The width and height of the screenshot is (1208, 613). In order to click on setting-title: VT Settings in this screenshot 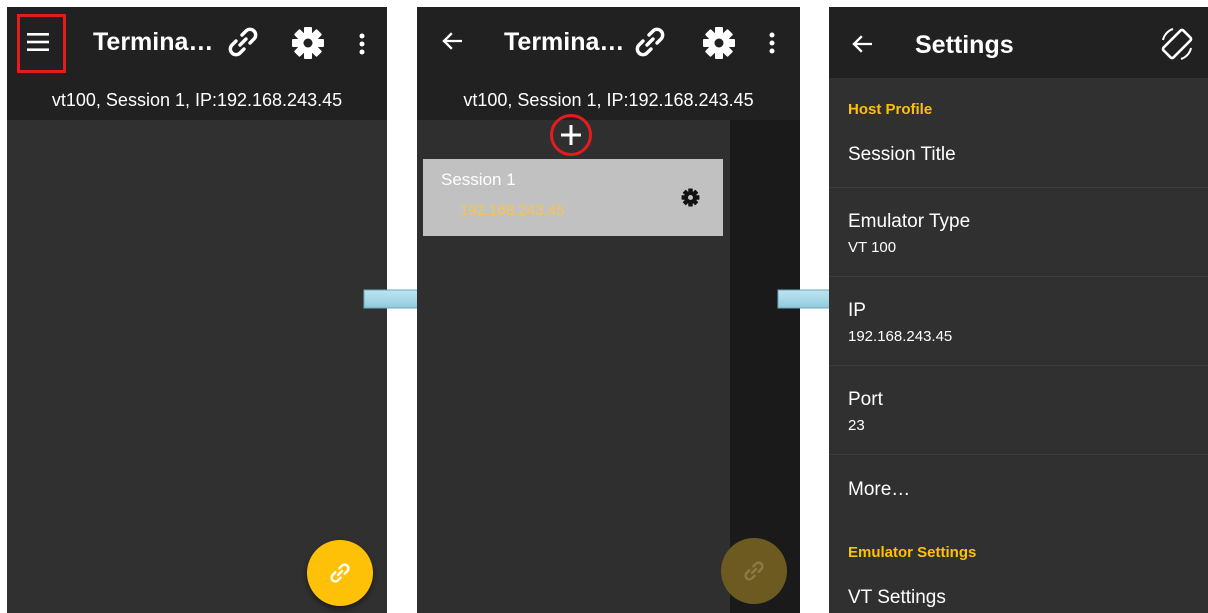, I will do `click(897, 597)`.